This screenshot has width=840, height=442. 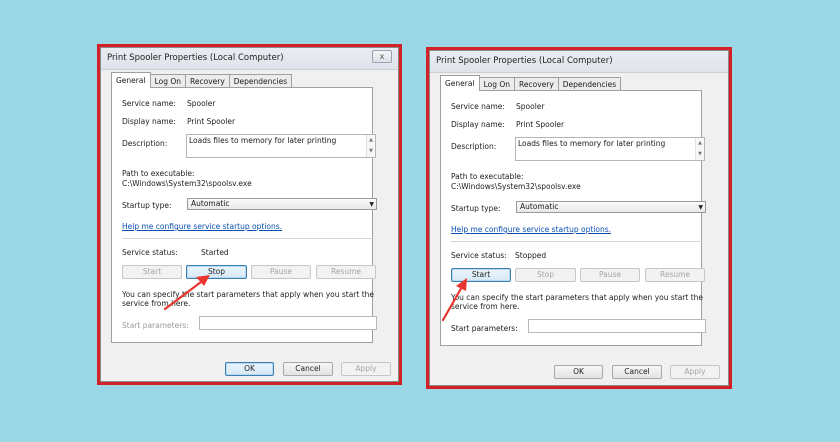 I want to click on annotation-arrow-left, so click(x=315, y=298).